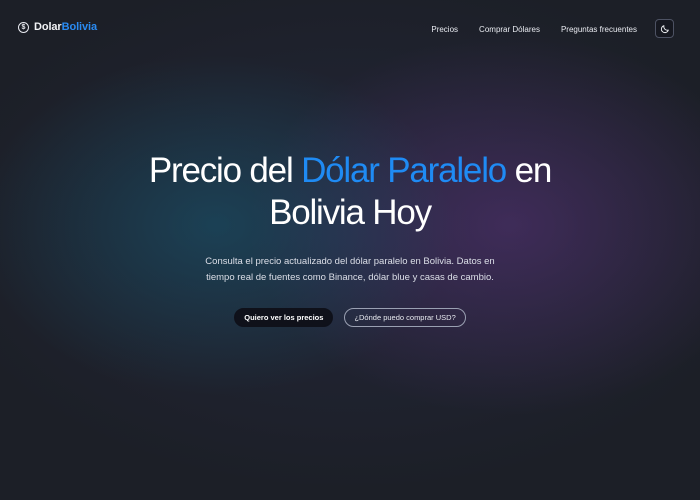  What do you see at coordinates (350, 212) in the screenshot?
I see `hero-title-line2: Bolivia Hoy` at bounding box center [350, 212].